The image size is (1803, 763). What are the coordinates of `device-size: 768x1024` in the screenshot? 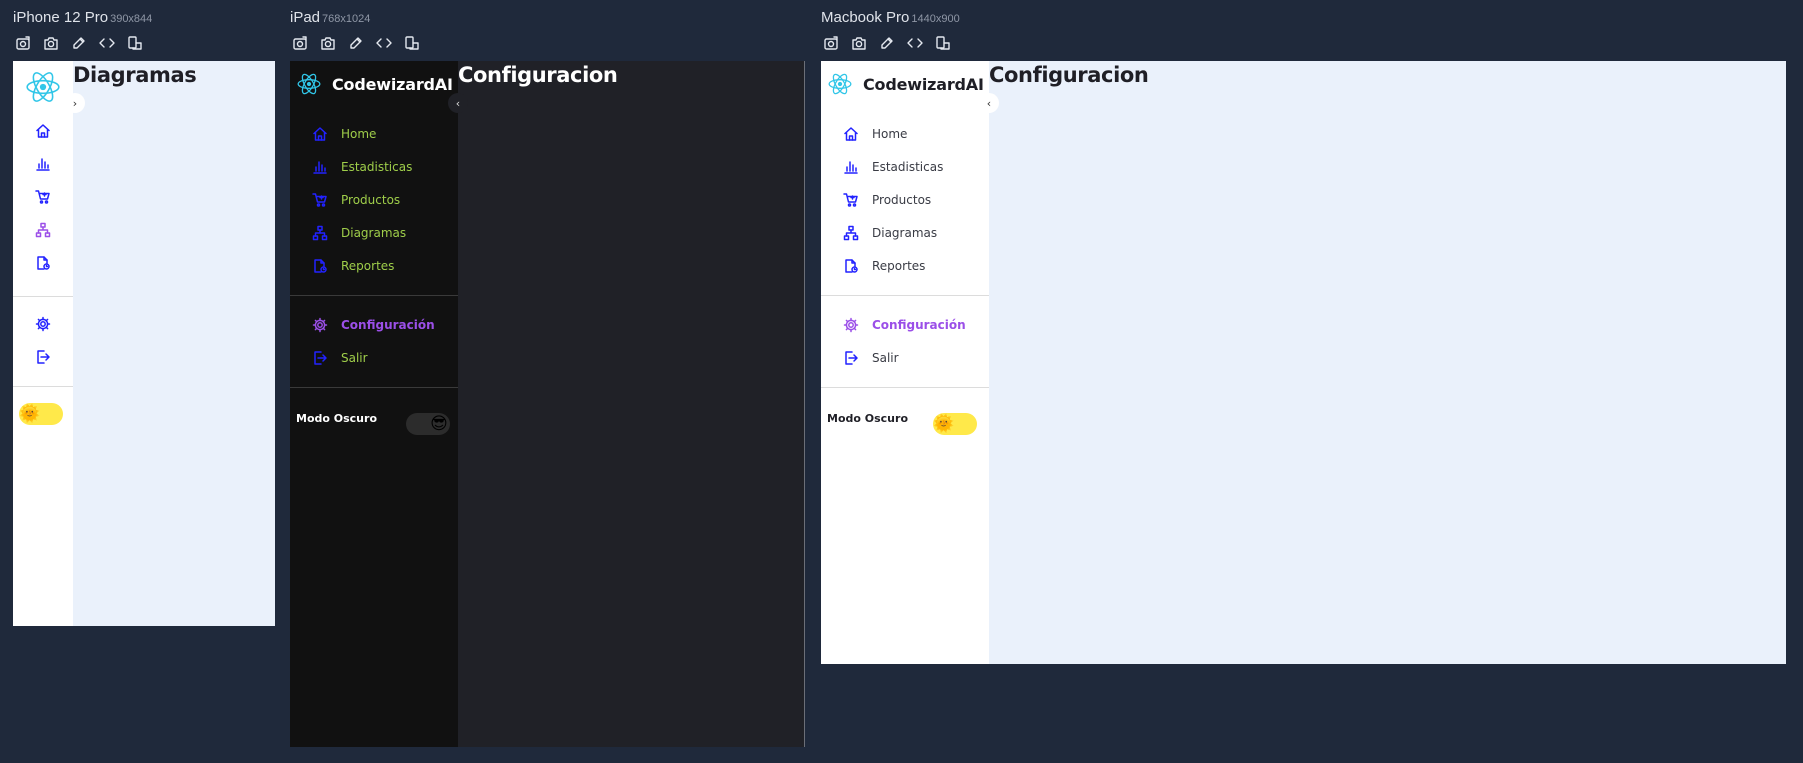 It's located at (346, 19).